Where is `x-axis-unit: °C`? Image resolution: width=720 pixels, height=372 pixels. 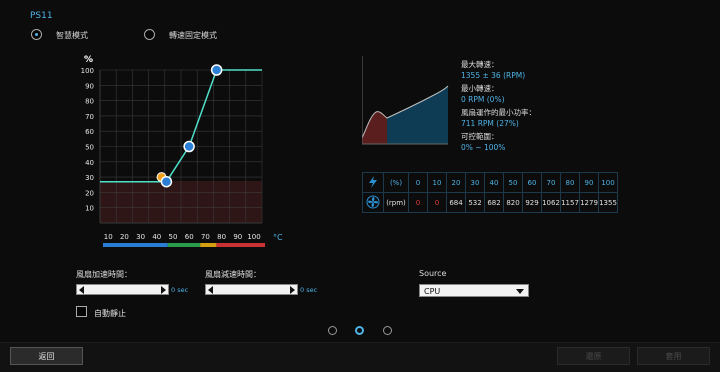 x-axis-unit: °C is located at coordinates (278, 237).